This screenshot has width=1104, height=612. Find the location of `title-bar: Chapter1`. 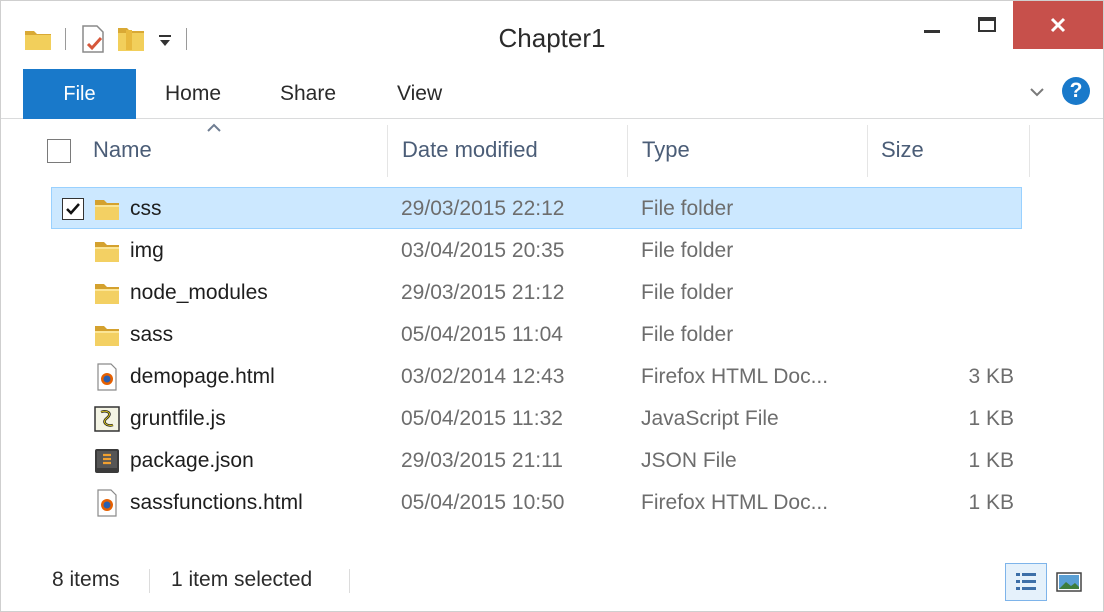

title-bar: Chapter1 is located at coordinates (552, 35).